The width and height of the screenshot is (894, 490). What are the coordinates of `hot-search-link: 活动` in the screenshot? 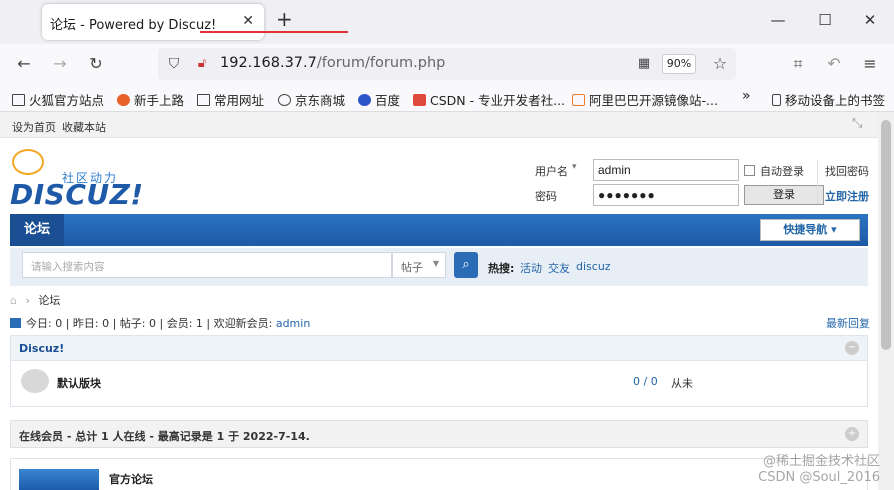 It's located at (531, 268).